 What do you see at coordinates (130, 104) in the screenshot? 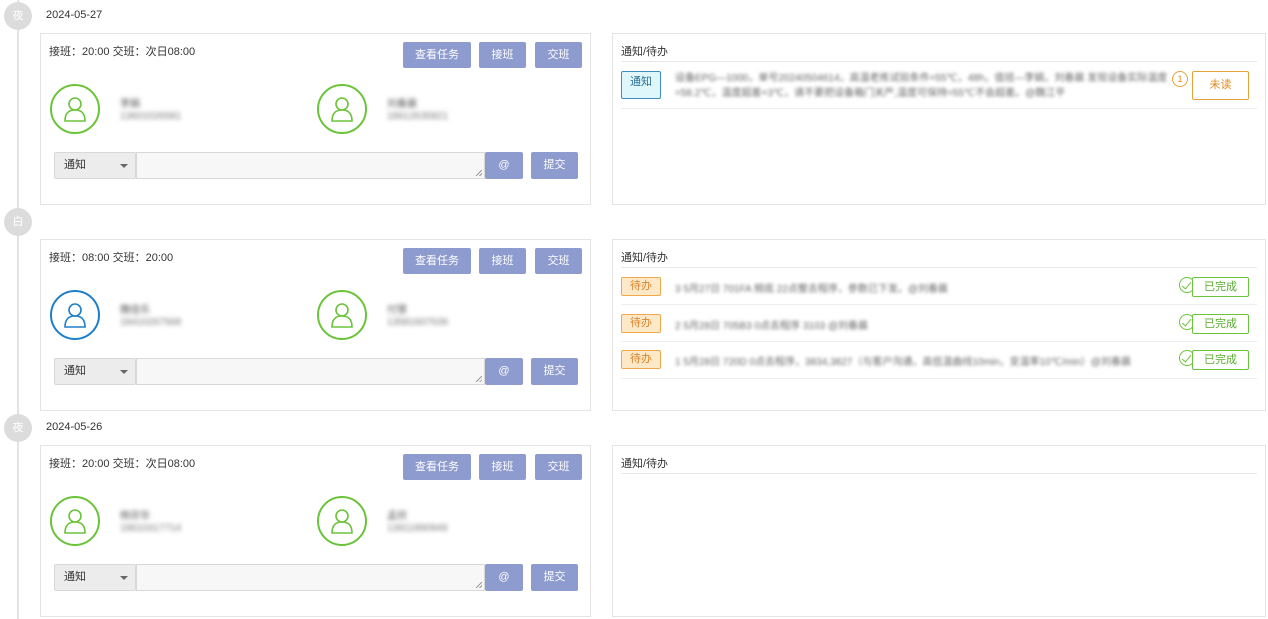
I see `person-name: 李娟` at bounding box center [130, 104].